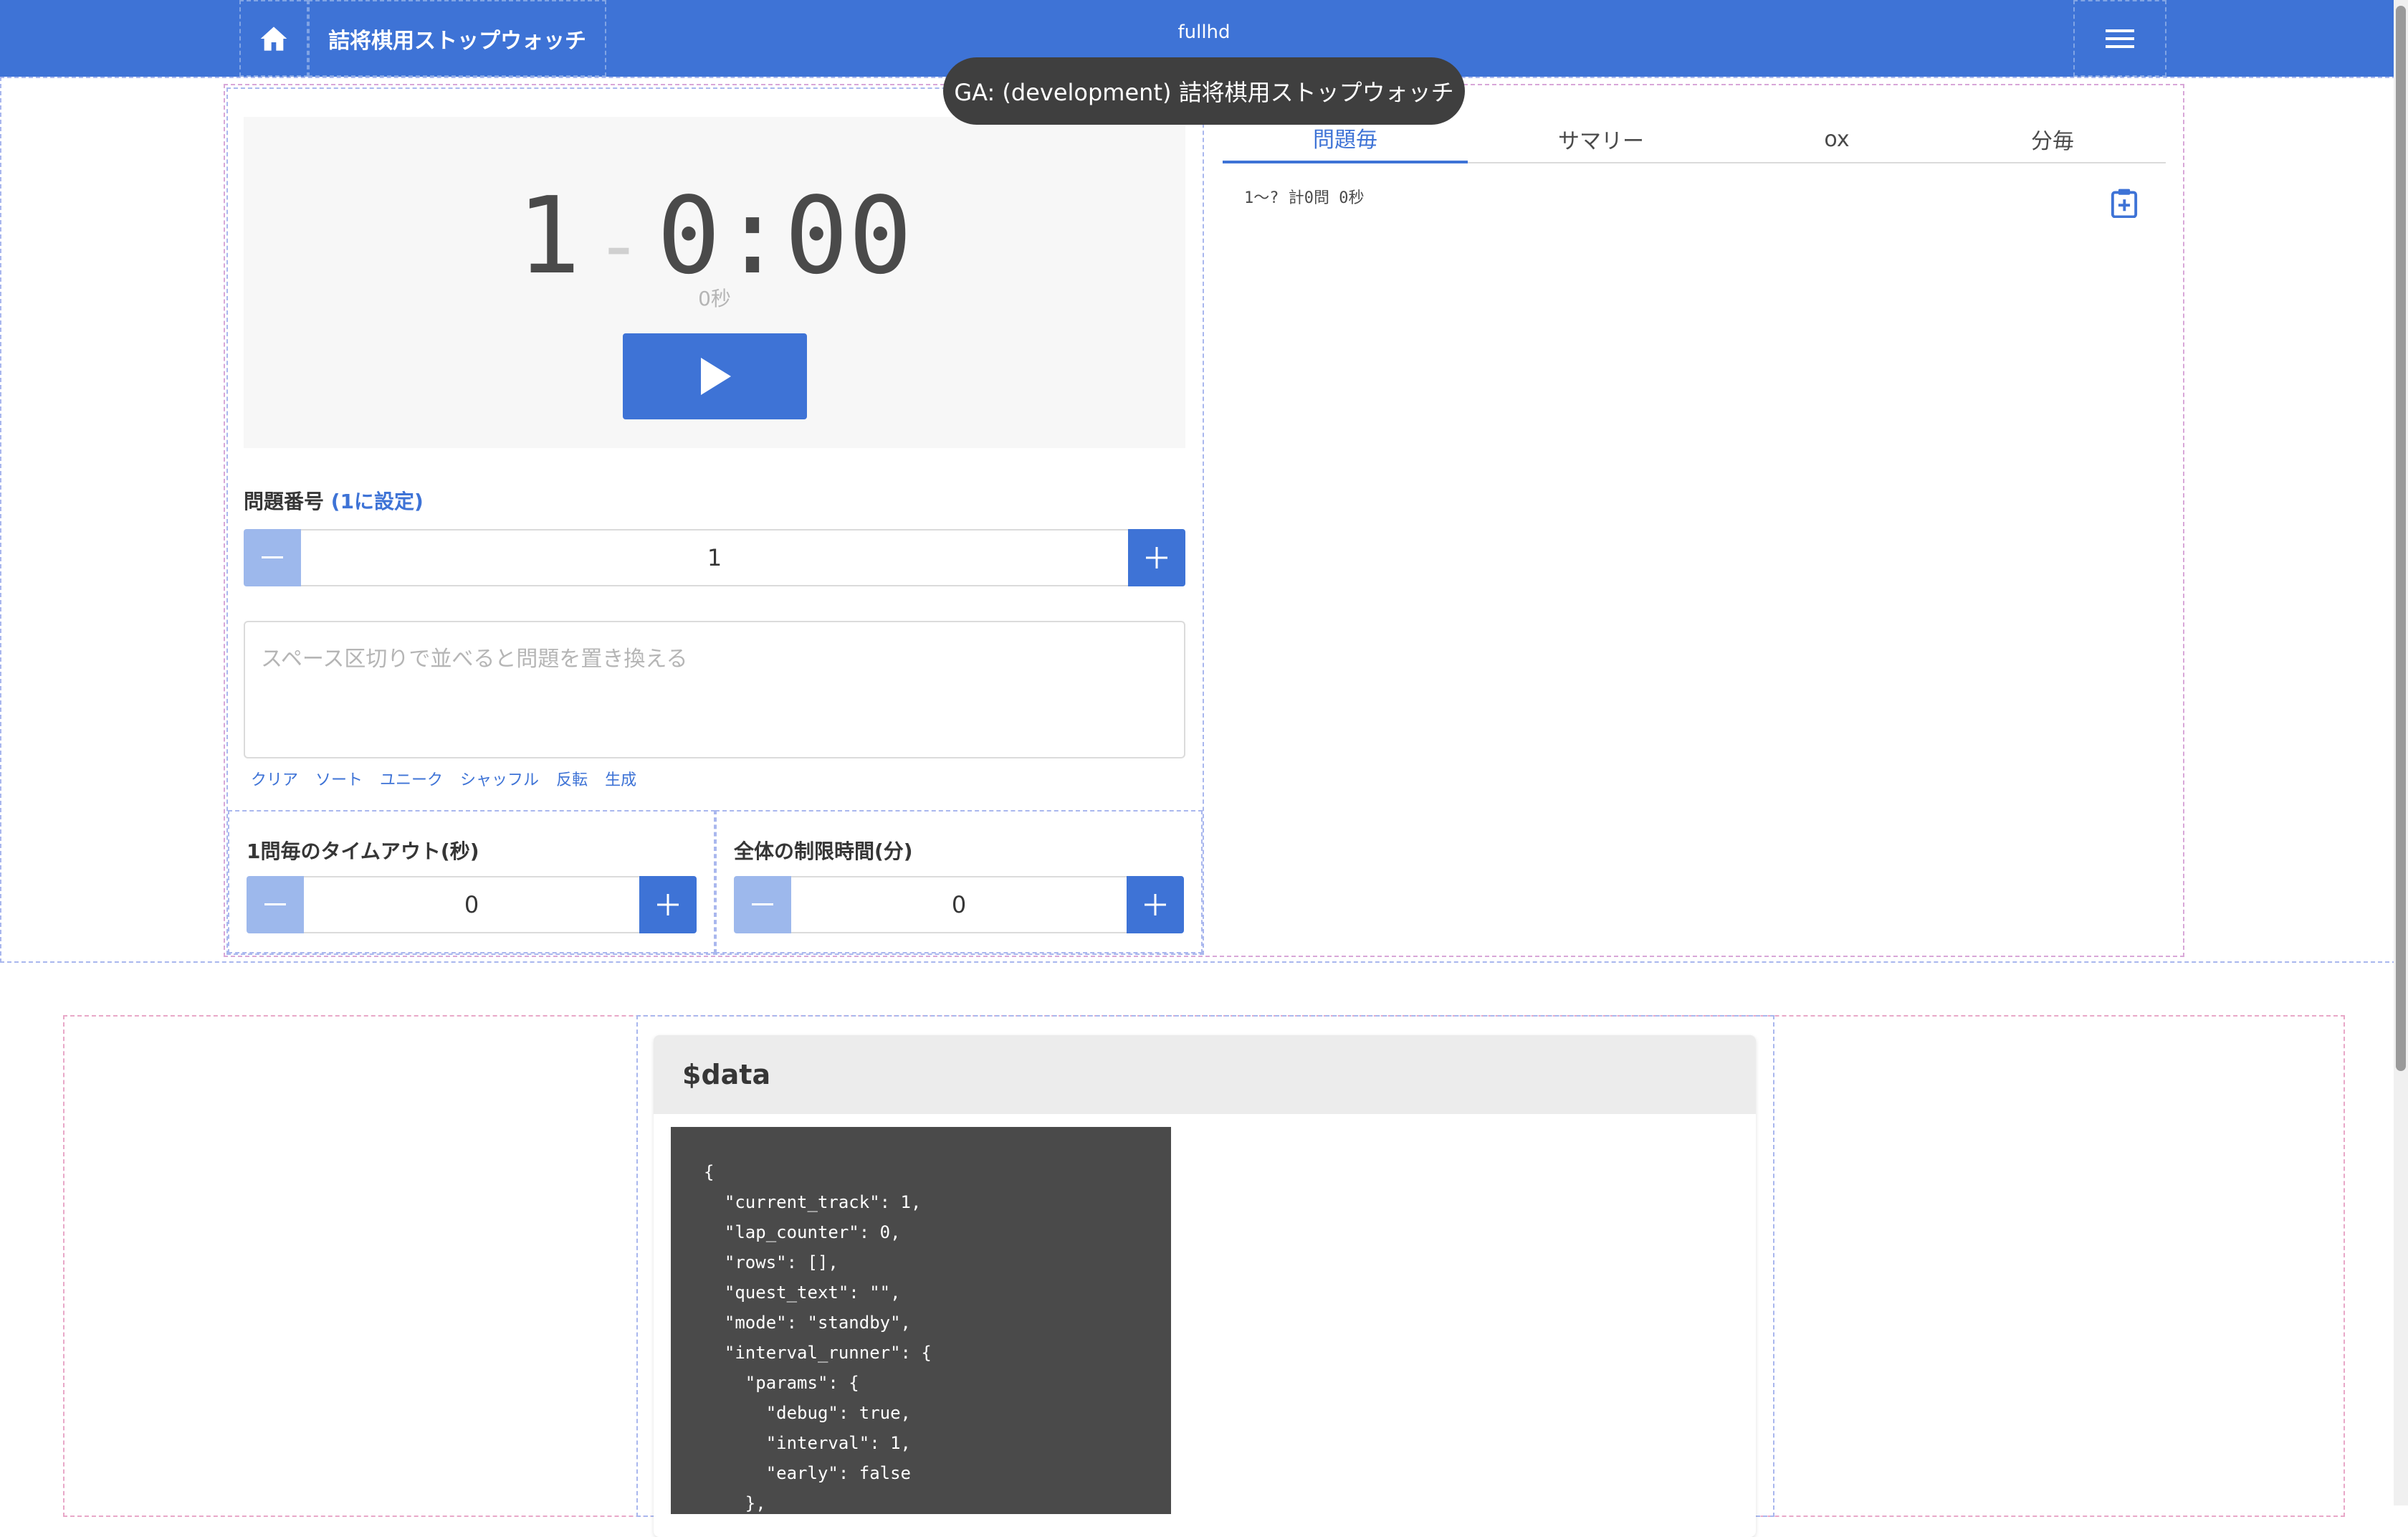 The width and height of the screenshot is (2408, 1537). I want to click on unique-link: ユニーク, so click(412, 778).